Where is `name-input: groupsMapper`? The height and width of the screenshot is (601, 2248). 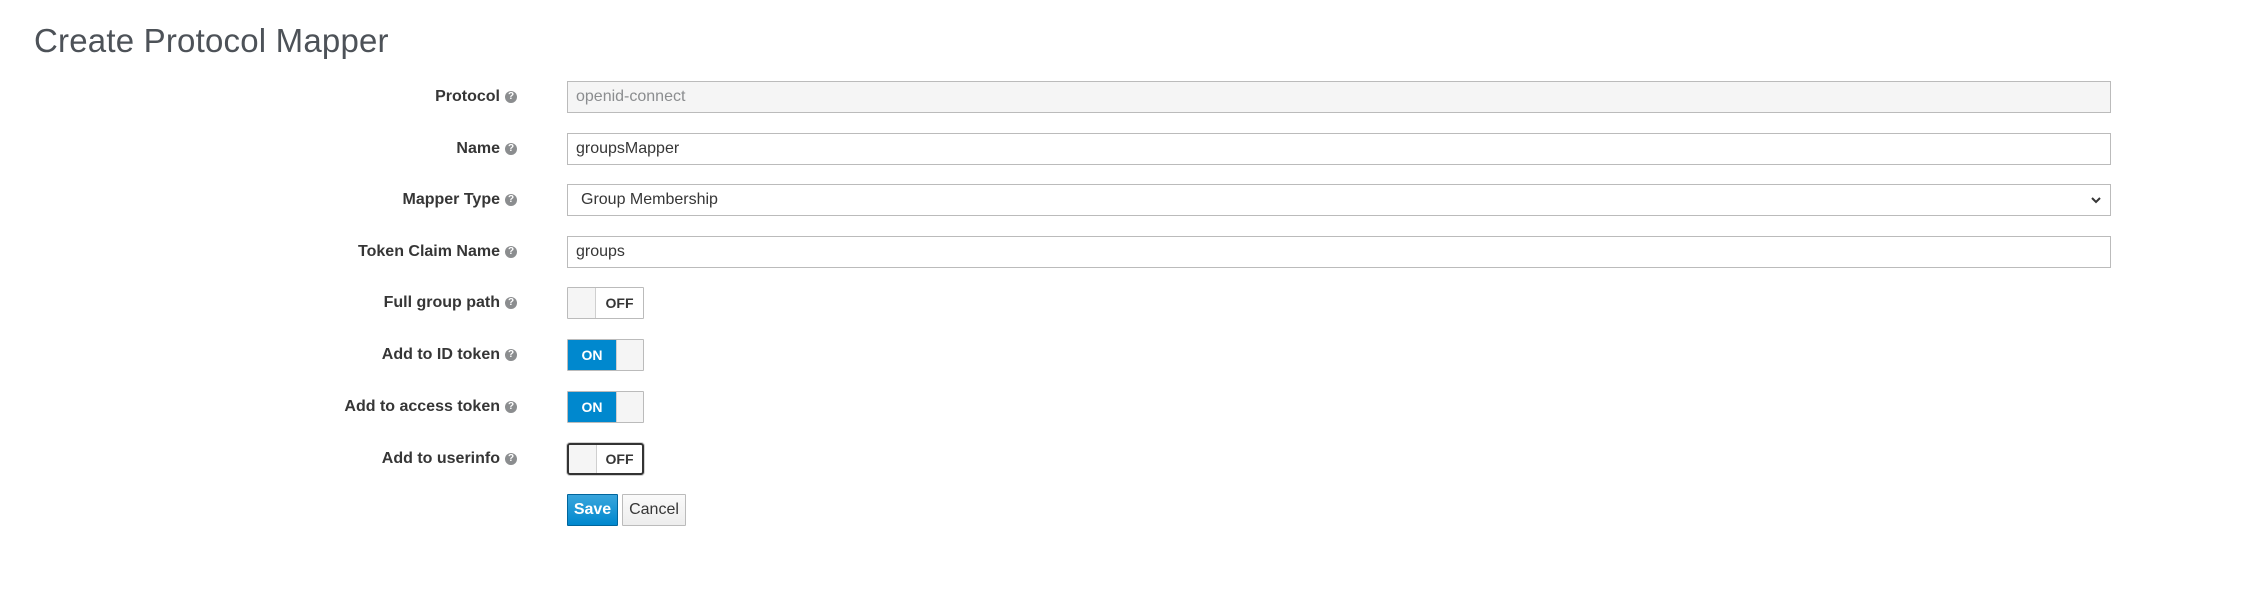
name-input: groupsMapper is located at coordinates (1339, 149).